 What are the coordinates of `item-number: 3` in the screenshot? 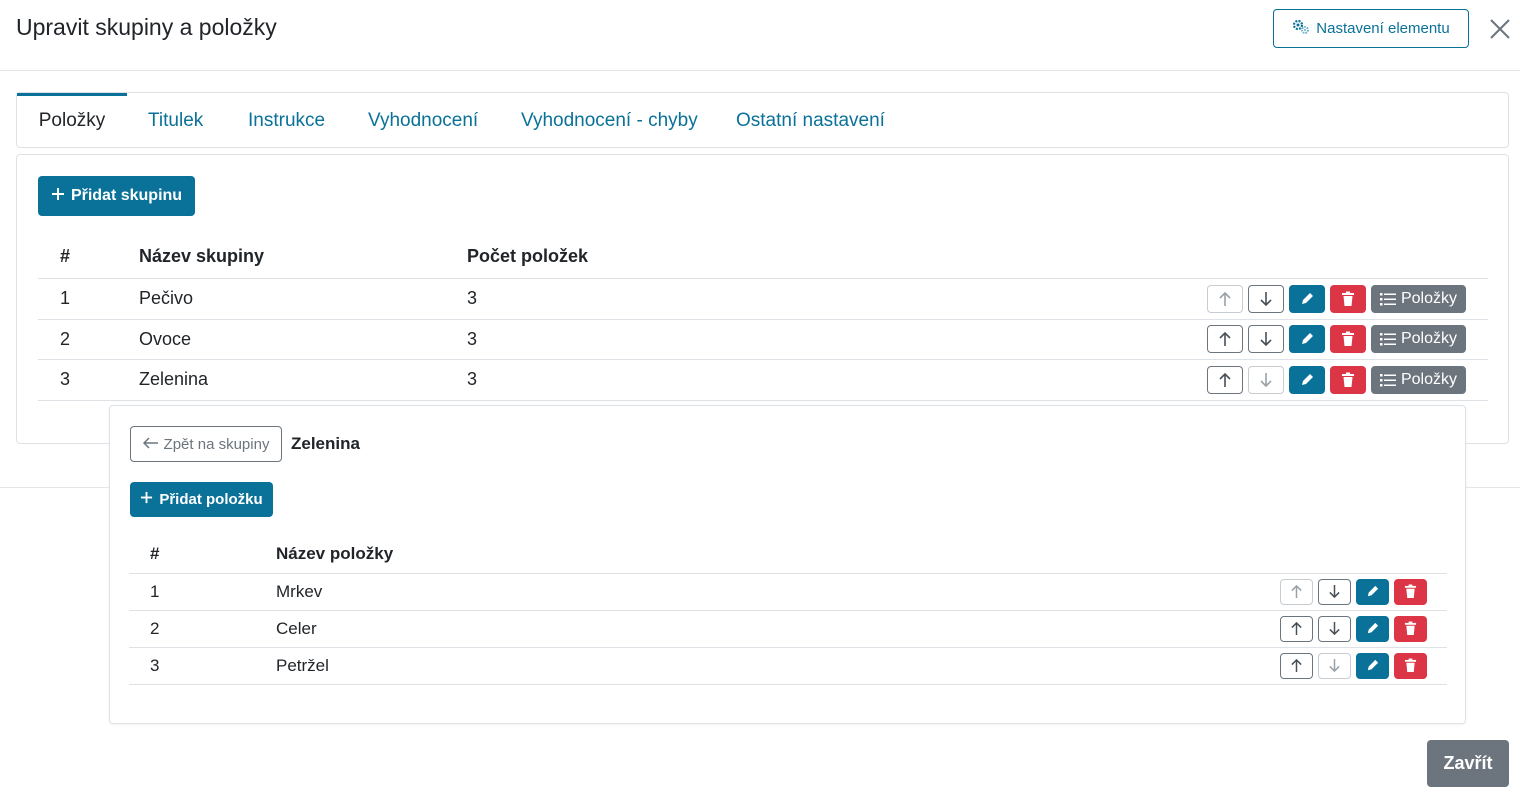 It's located at (155, 665).